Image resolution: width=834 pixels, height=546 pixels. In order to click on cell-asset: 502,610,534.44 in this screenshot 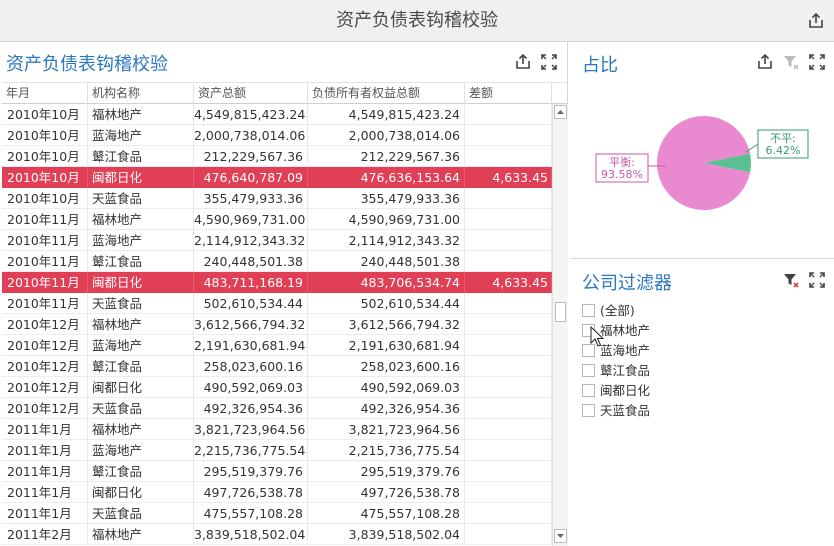, I will do `click(251, 303)`.